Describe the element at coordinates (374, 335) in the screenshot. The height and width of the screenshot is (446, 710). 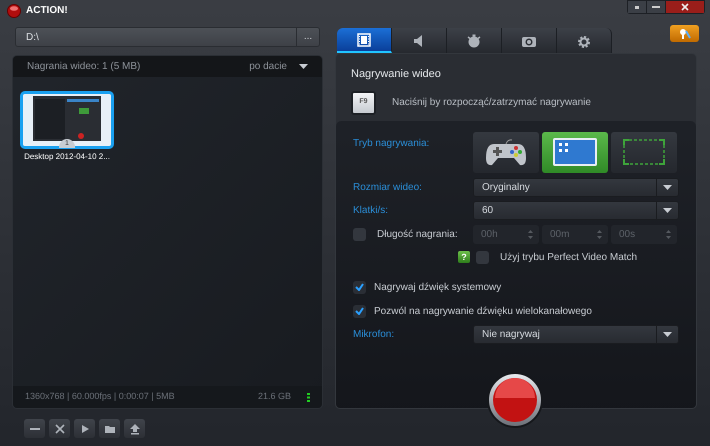
I see `microphone-label: Mikrofon:` at that location.